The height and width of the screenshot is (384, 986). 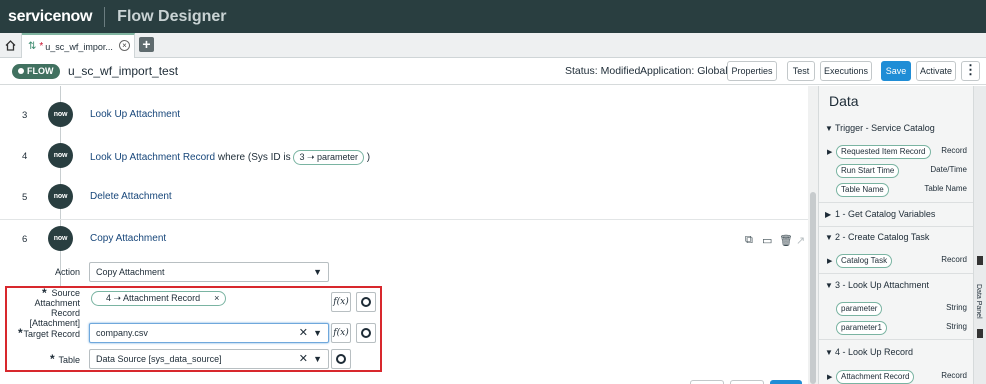 What do you see at coordinates (40, 71) in the screenshot?
I see `flow-badge-label: FLOW` at bounding box center [40, 71].